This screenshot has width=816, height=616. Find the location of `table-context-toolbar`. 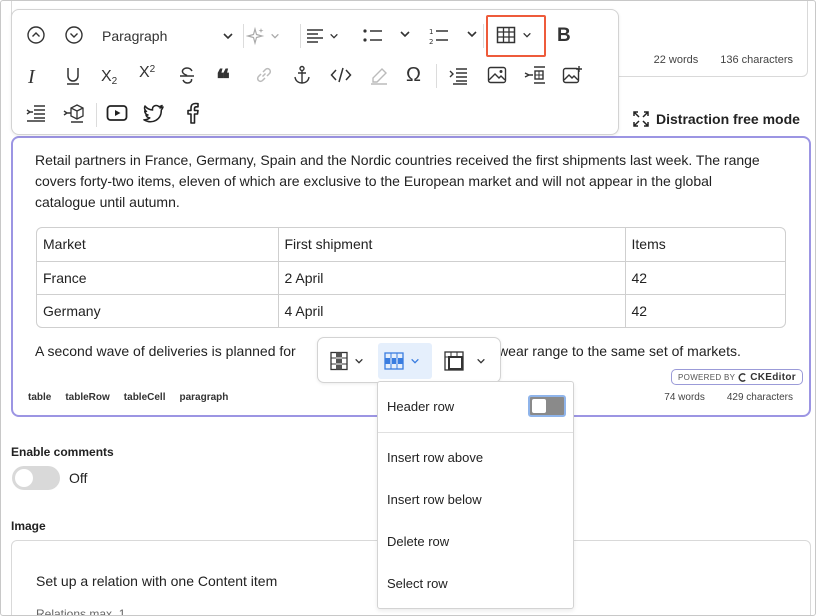

table-context-toolbar is located at coordinates (409, 360).